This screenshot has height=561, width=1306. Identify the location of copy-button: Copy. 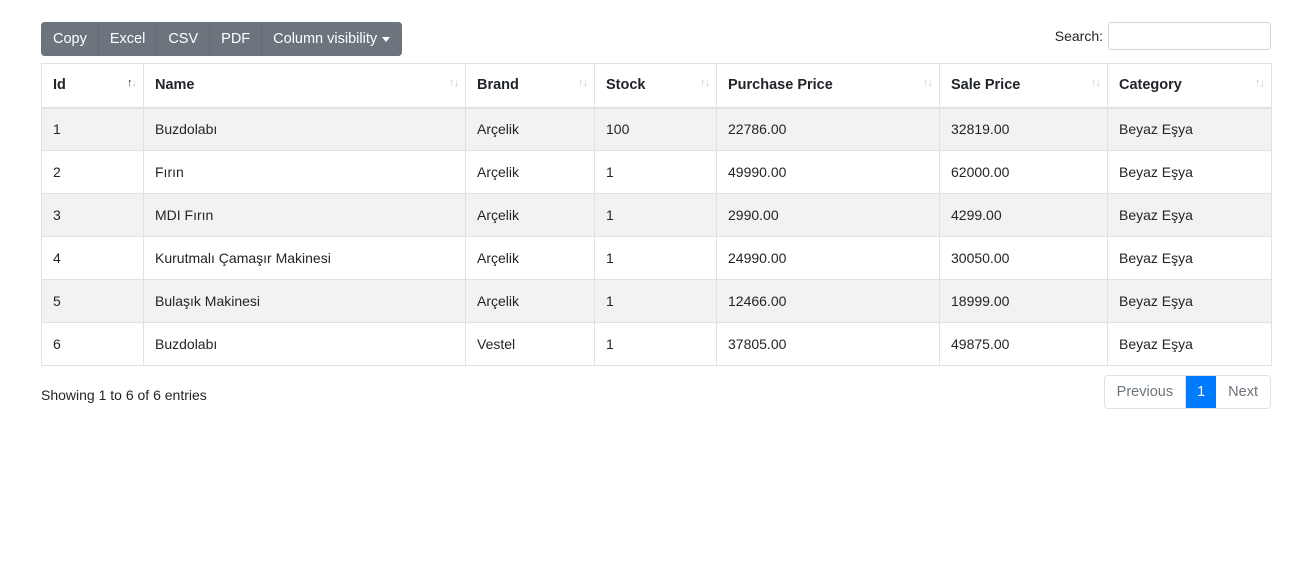
(70, 39).